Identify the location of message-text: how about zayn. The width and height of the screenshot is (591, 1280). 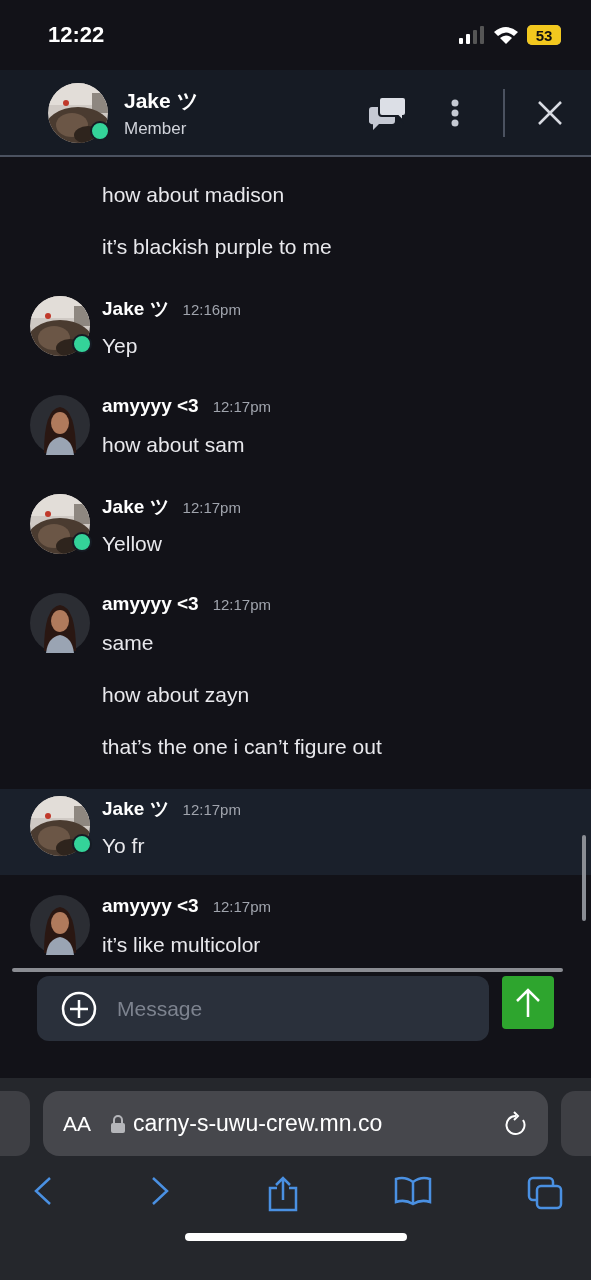
(176, 695).